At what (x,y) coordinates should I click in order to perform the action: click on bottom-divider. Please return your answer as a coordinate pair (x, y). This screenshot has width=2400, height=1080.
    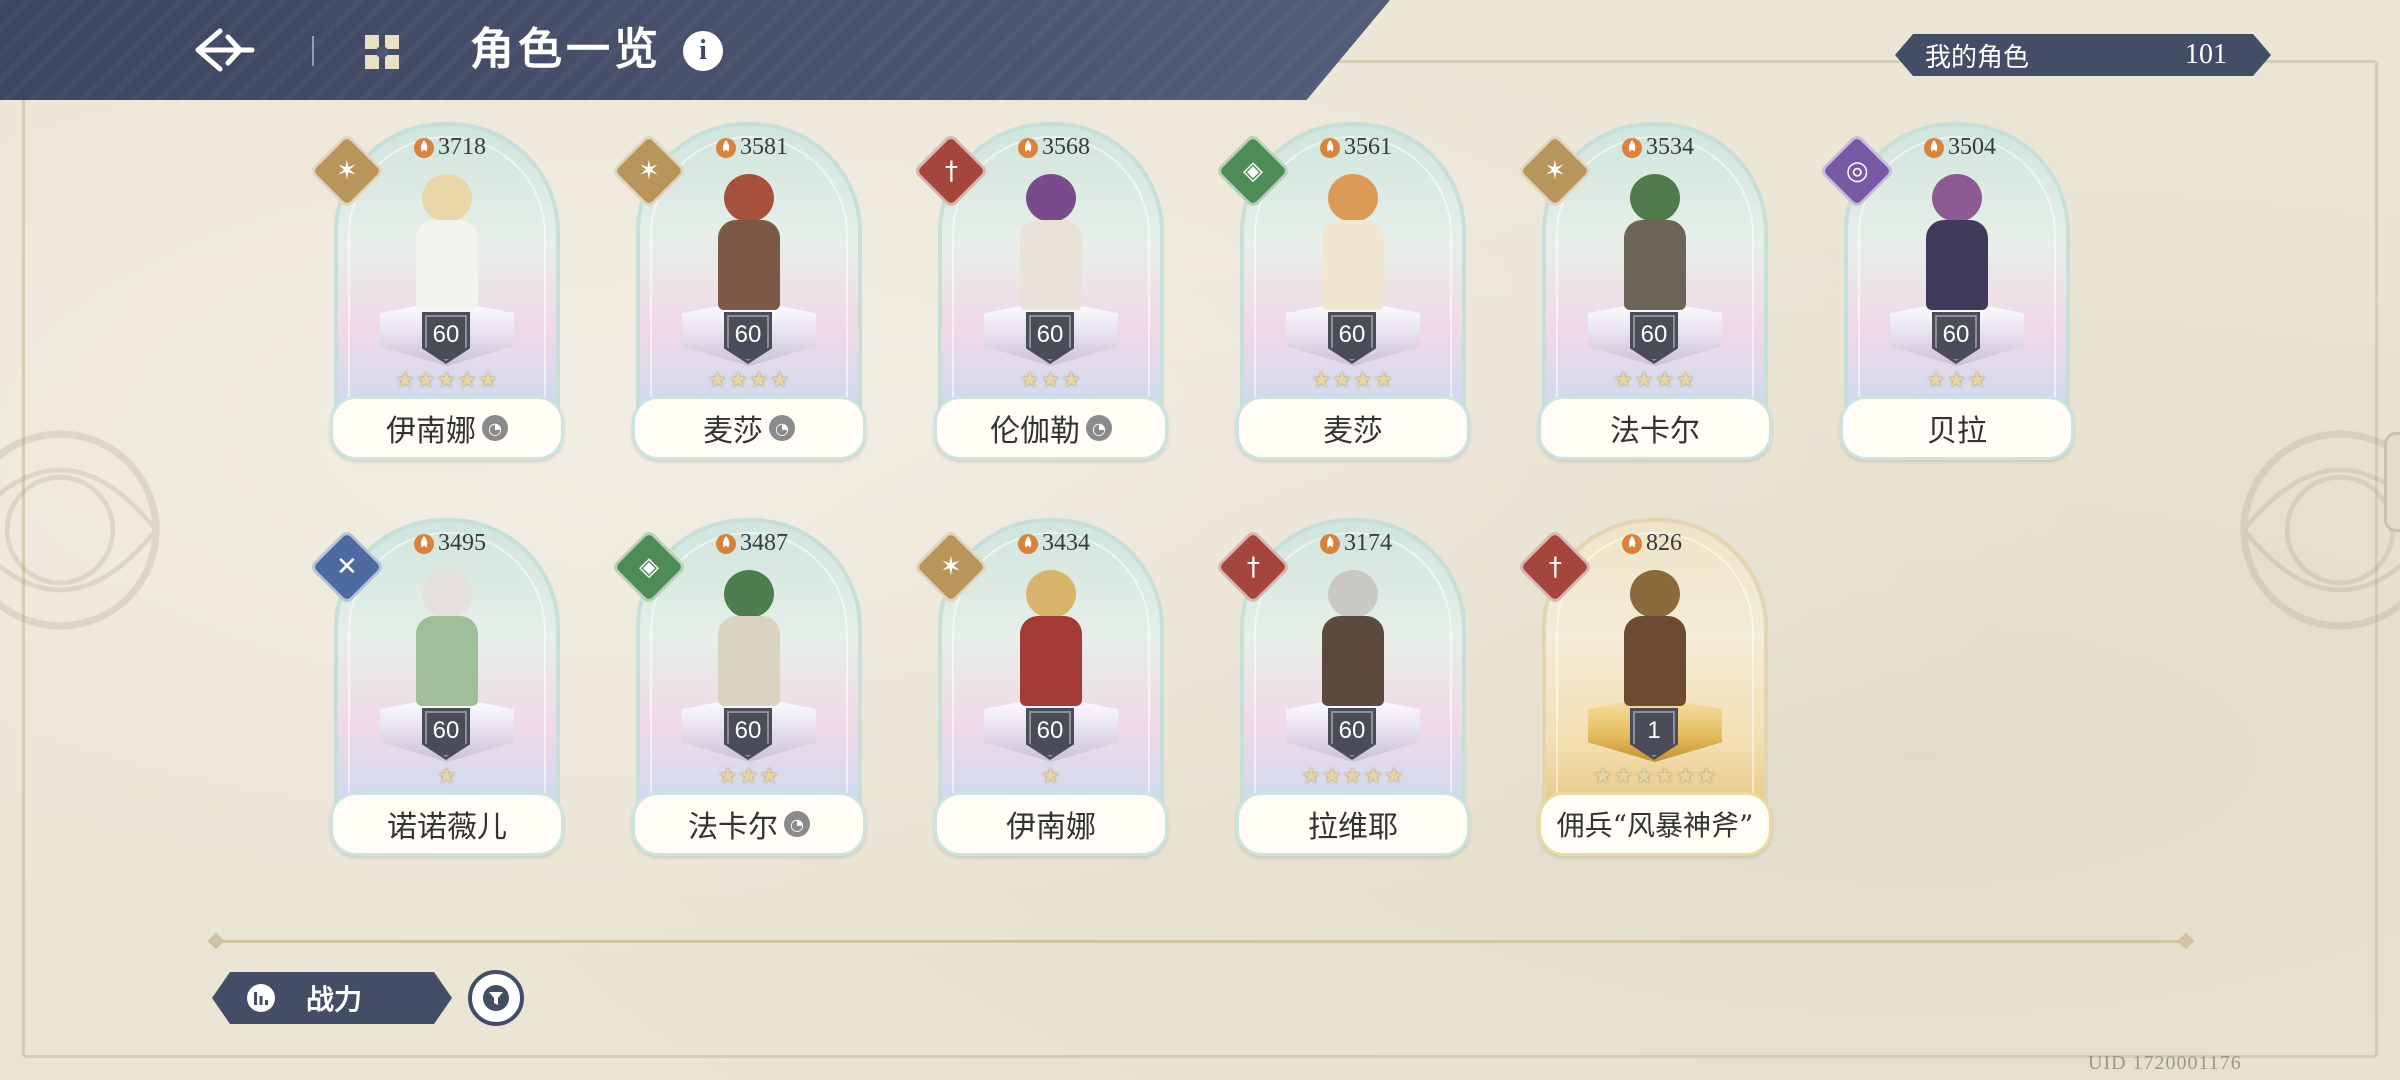
    Looking at the image, I should click on (1201, 941).